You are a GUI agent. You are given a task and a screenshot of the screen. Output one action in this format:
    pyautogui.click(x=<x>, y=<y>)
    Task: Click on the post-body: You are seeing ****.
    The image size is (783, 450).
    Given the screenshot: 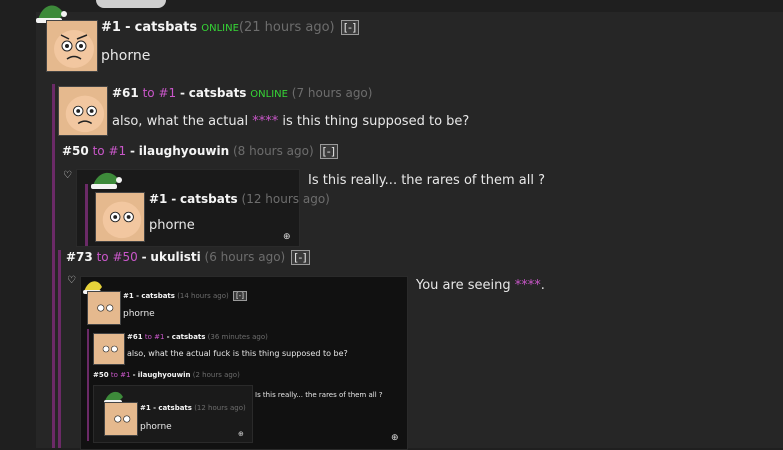 What is the action you would take?
    pyautogui.click(x=480, y=285)
    